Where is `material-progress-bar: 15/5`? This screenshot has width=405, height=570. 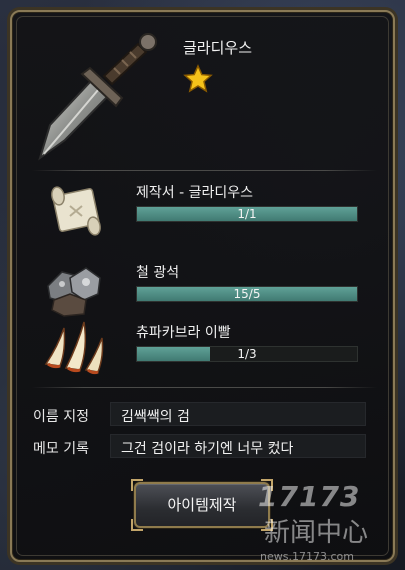
material-progress-bar: 15/5 is located at coordinates (247, 294).